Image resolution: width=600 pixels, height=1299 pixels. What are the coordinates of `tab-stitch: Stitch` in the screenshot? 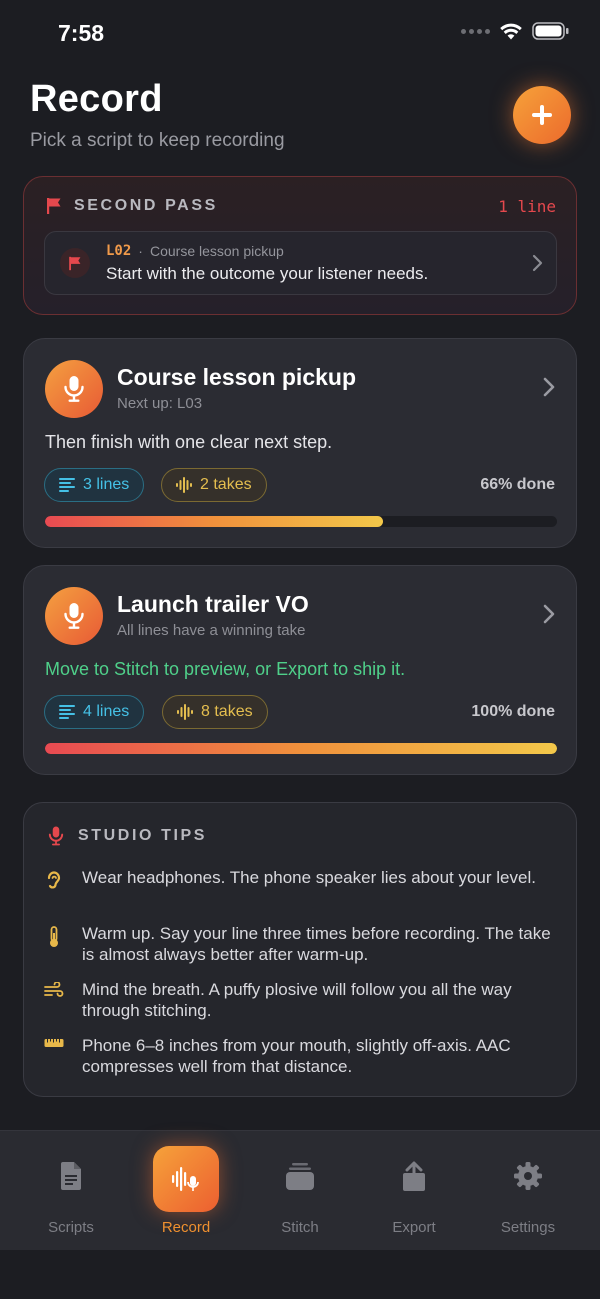 It's located at (300, 1191).